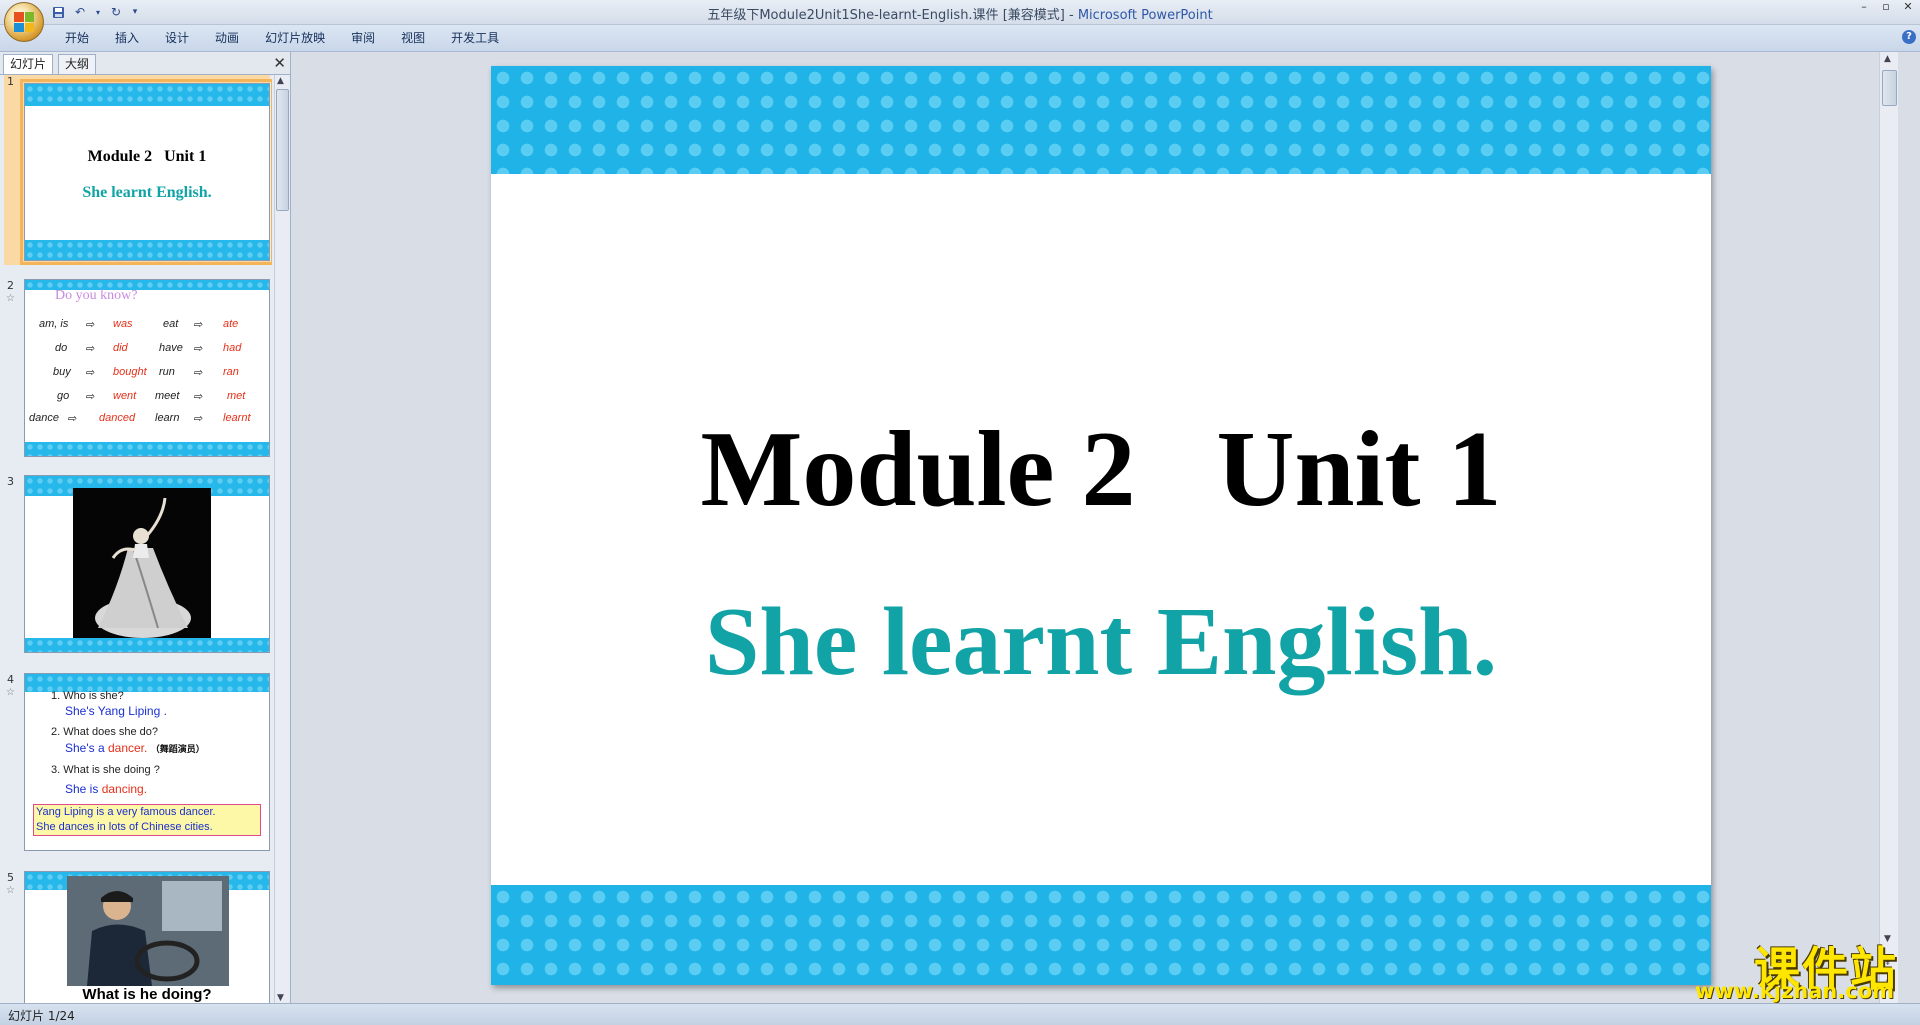 The width and height of the screenshot is (1920, 1025). Describe the element at coordinates (280, 998) in the screenshot. I see `scroll-down-icon: ▼` at that location.